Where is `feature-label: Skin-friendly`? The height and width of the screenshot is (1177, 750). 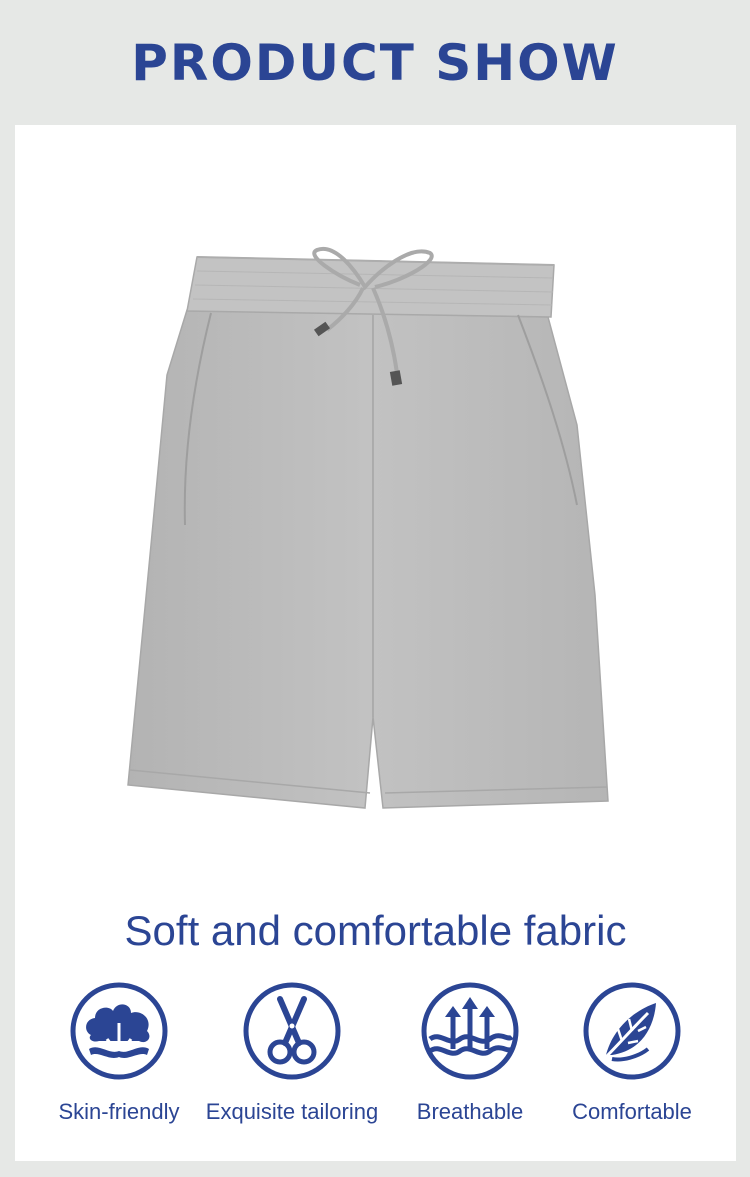
feature-label: Skin-friendly is located at coordinates (119, 1111).